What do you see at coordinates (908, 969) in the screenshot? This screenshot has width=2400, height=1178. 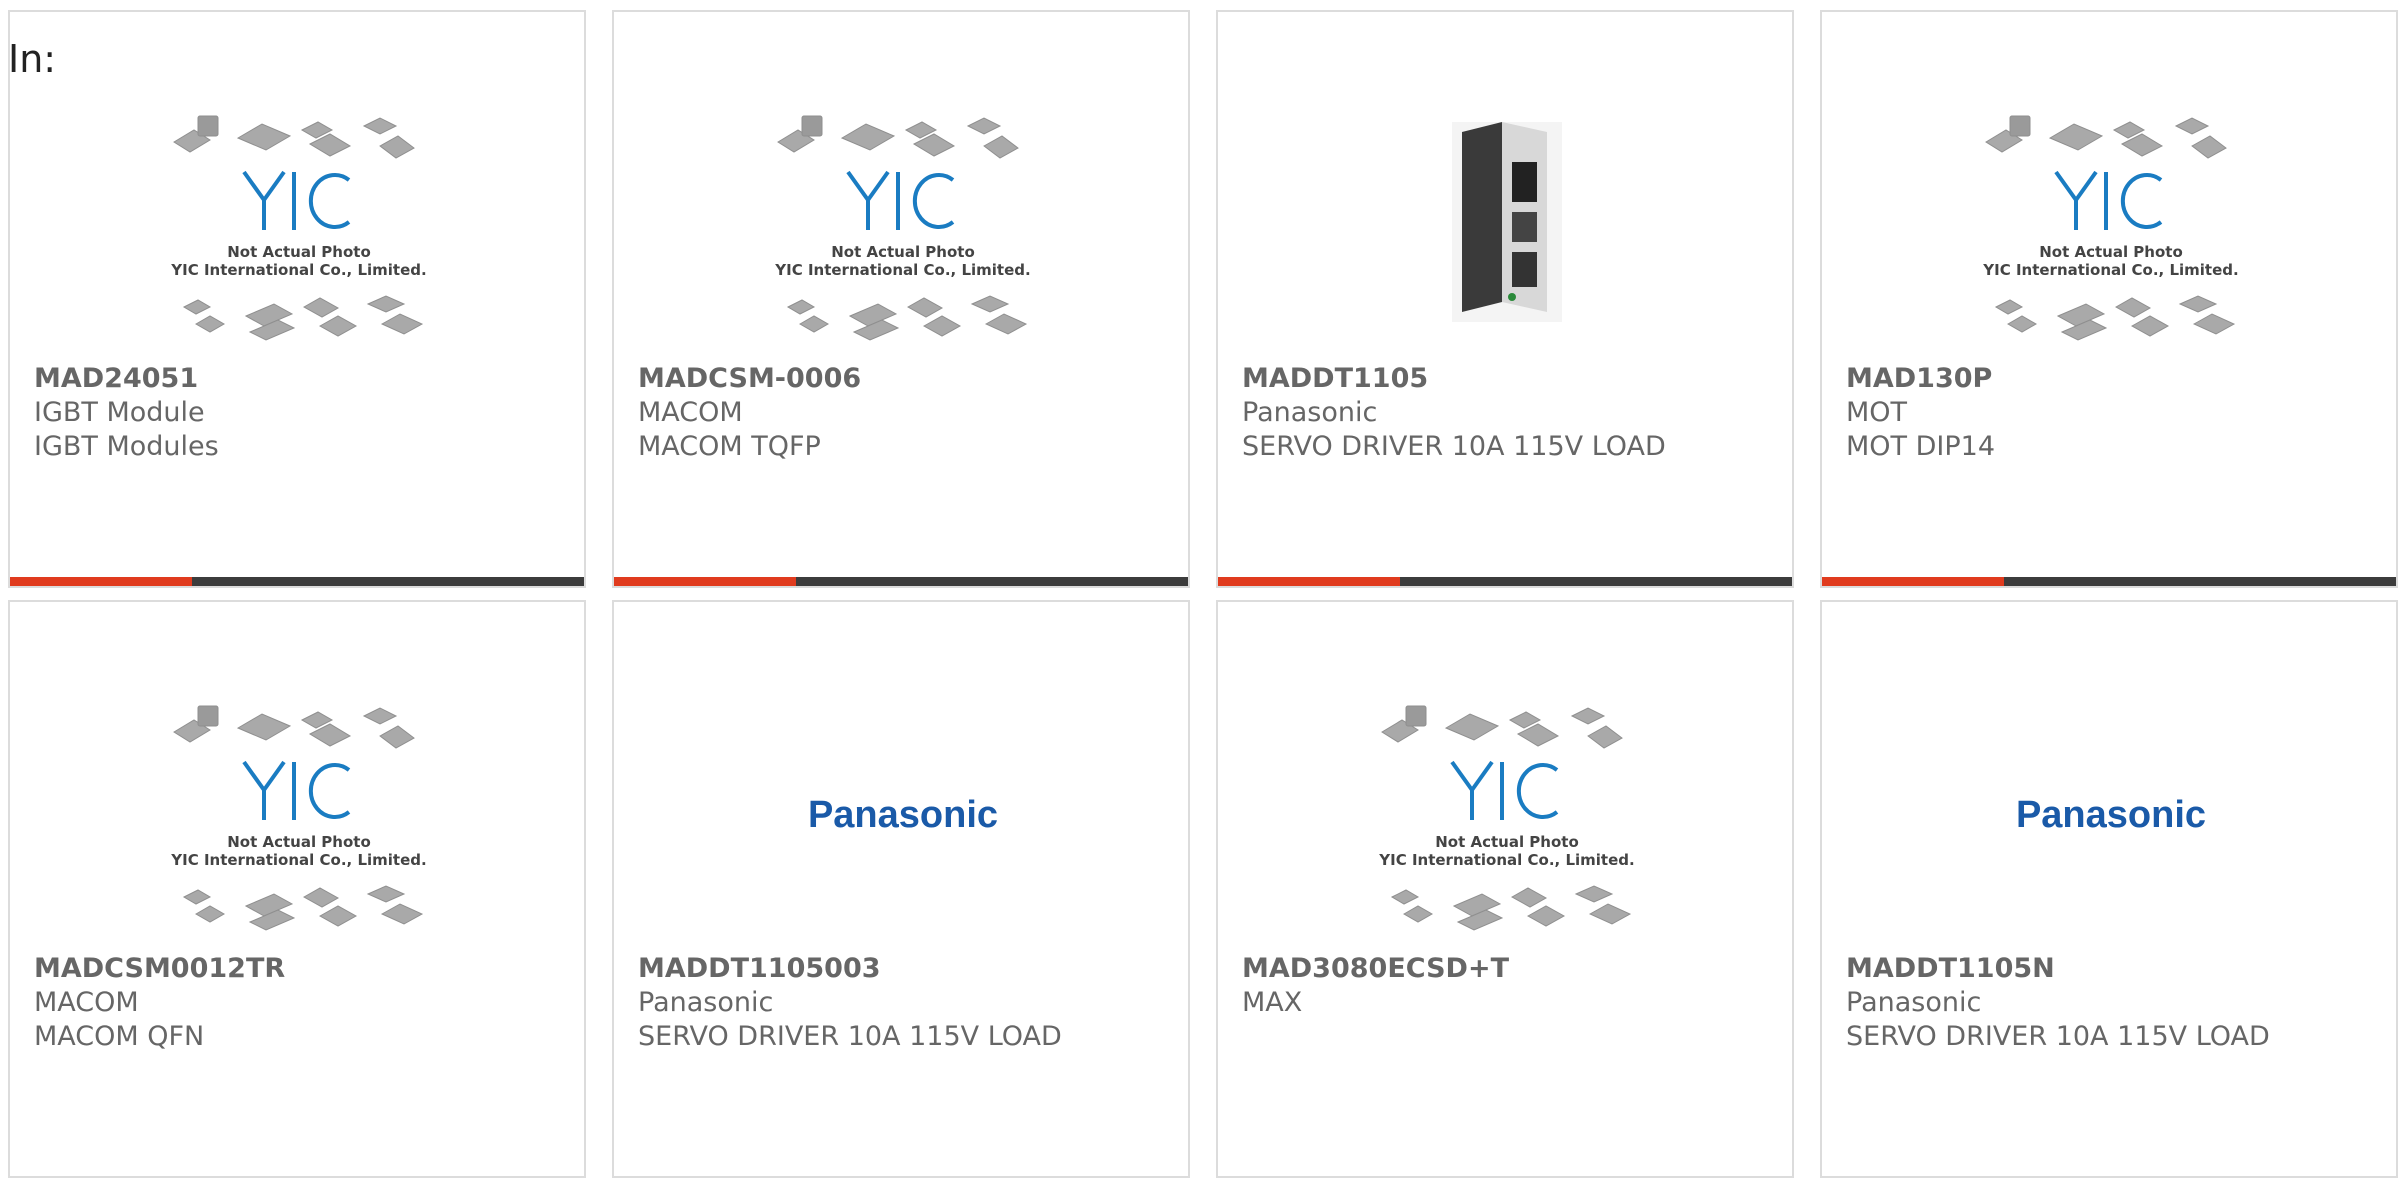 I see `part-number: MADDT1105003` at bounding box center [908, 969].